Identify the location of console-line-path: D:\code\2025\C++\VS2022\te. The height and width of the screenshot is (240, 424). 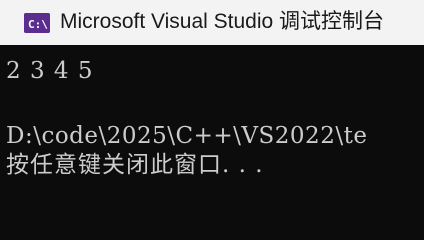
(187, 136).